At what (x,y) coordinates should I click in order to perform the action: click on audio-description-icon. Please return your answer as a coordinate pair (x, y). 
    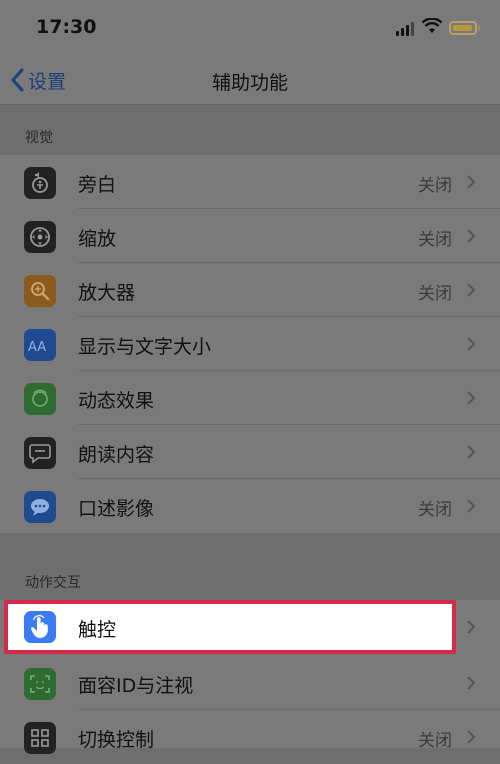
    Looking at the image, I should click on (40, 507).